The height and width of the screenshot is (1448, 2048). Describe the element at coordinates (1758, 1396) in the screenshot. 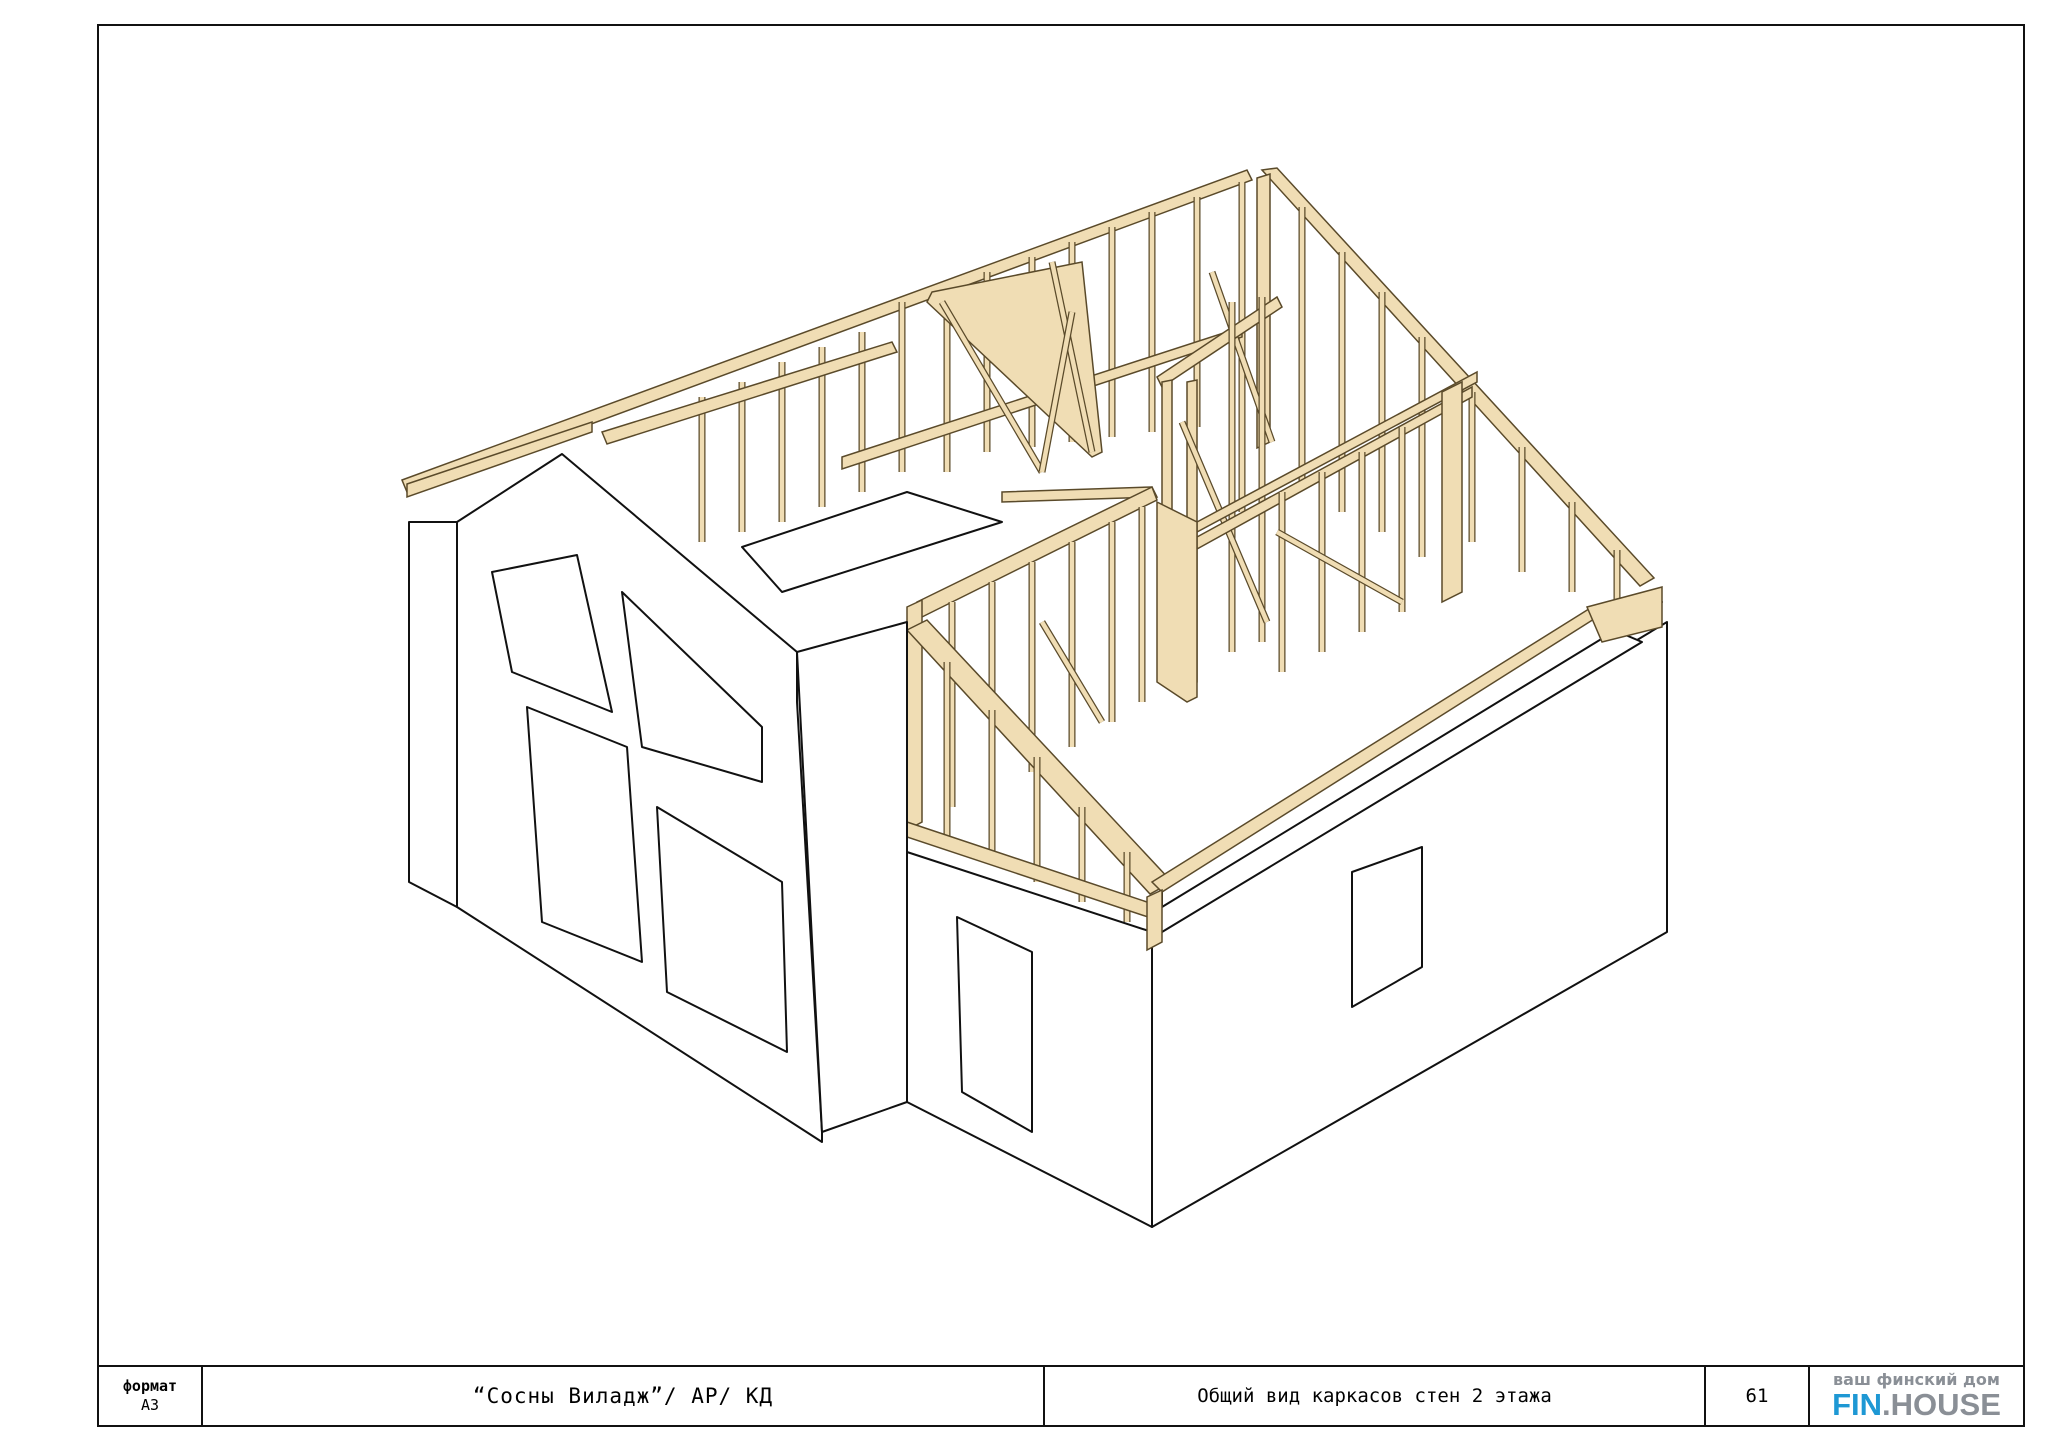

I see `page-number: 61` at that location.